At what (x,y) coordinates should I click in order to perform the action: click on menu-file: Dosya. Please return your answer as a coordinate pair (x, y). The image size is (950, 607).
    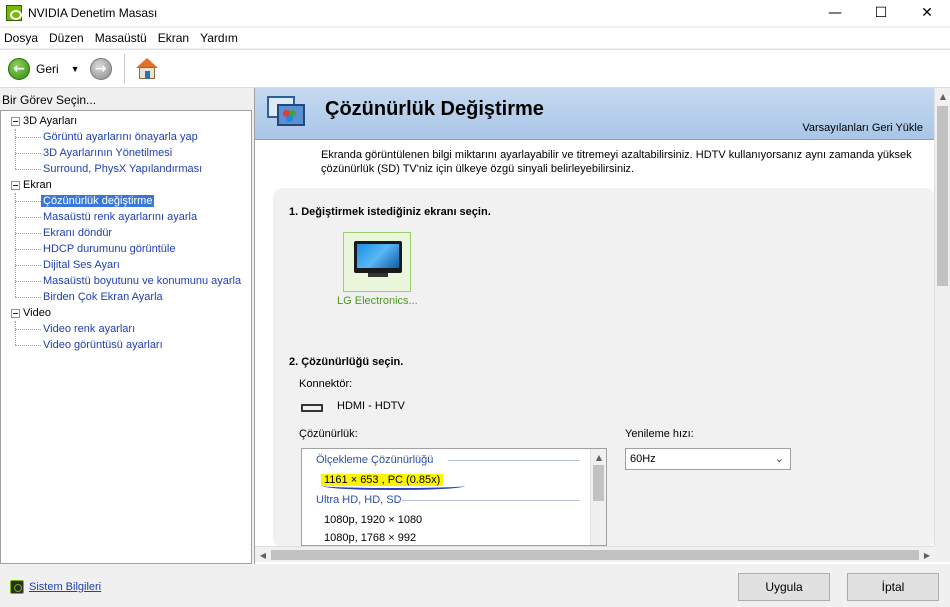
    Looking at the image, I should click on (21, 38).